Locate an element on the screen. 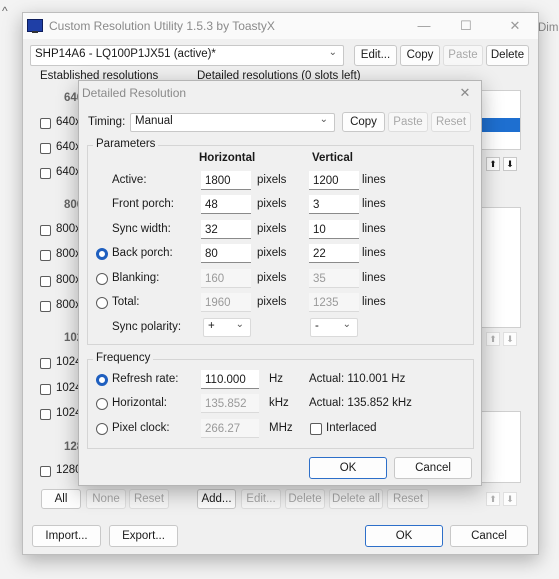  timing-select: Manual ⌄ is located at coordinates (232, 122).